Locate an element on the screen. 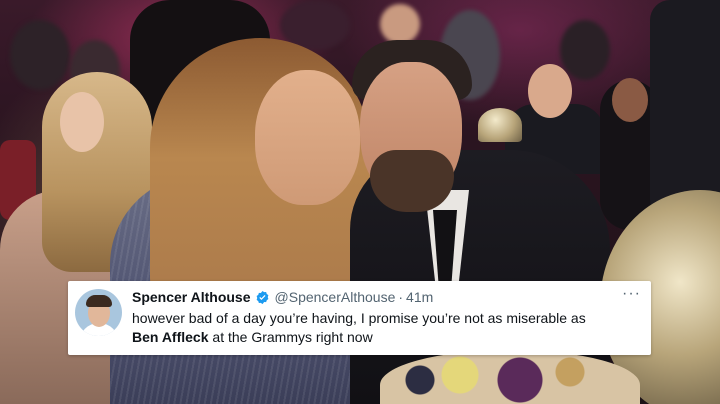 Image resolution: width=720 pixels, height=404 pixels. tweet-line-2-rest: at the Grammys right now is located at coordinates (290, 337).